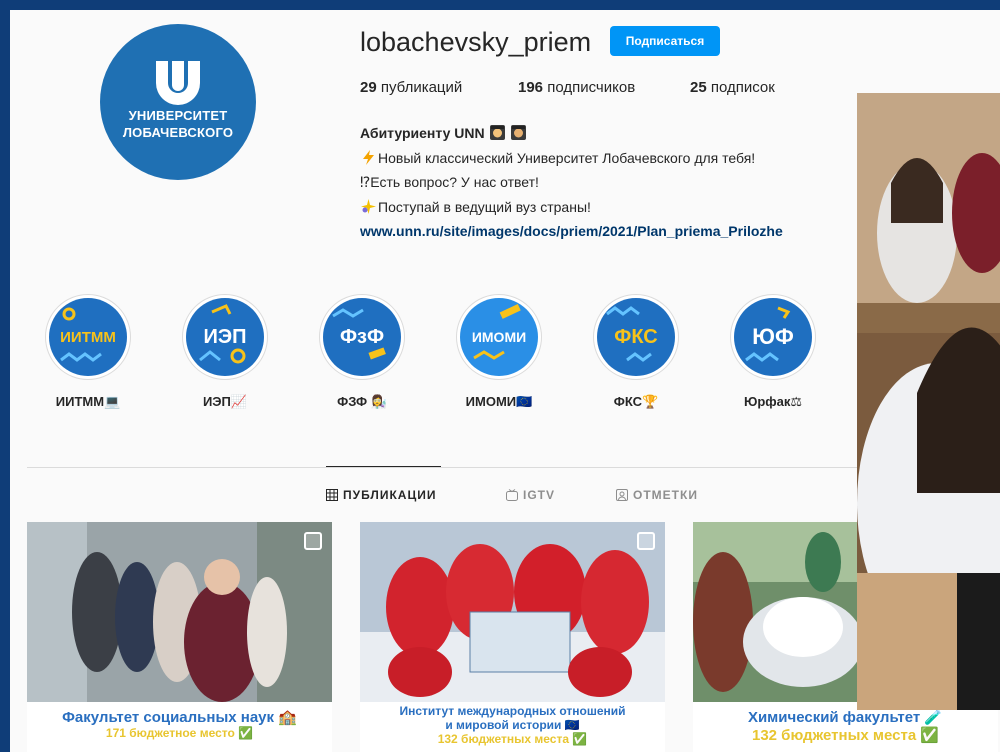  I want to click on caption-title-line2: и мировой истории 🇪🇺, so click(512, 725).